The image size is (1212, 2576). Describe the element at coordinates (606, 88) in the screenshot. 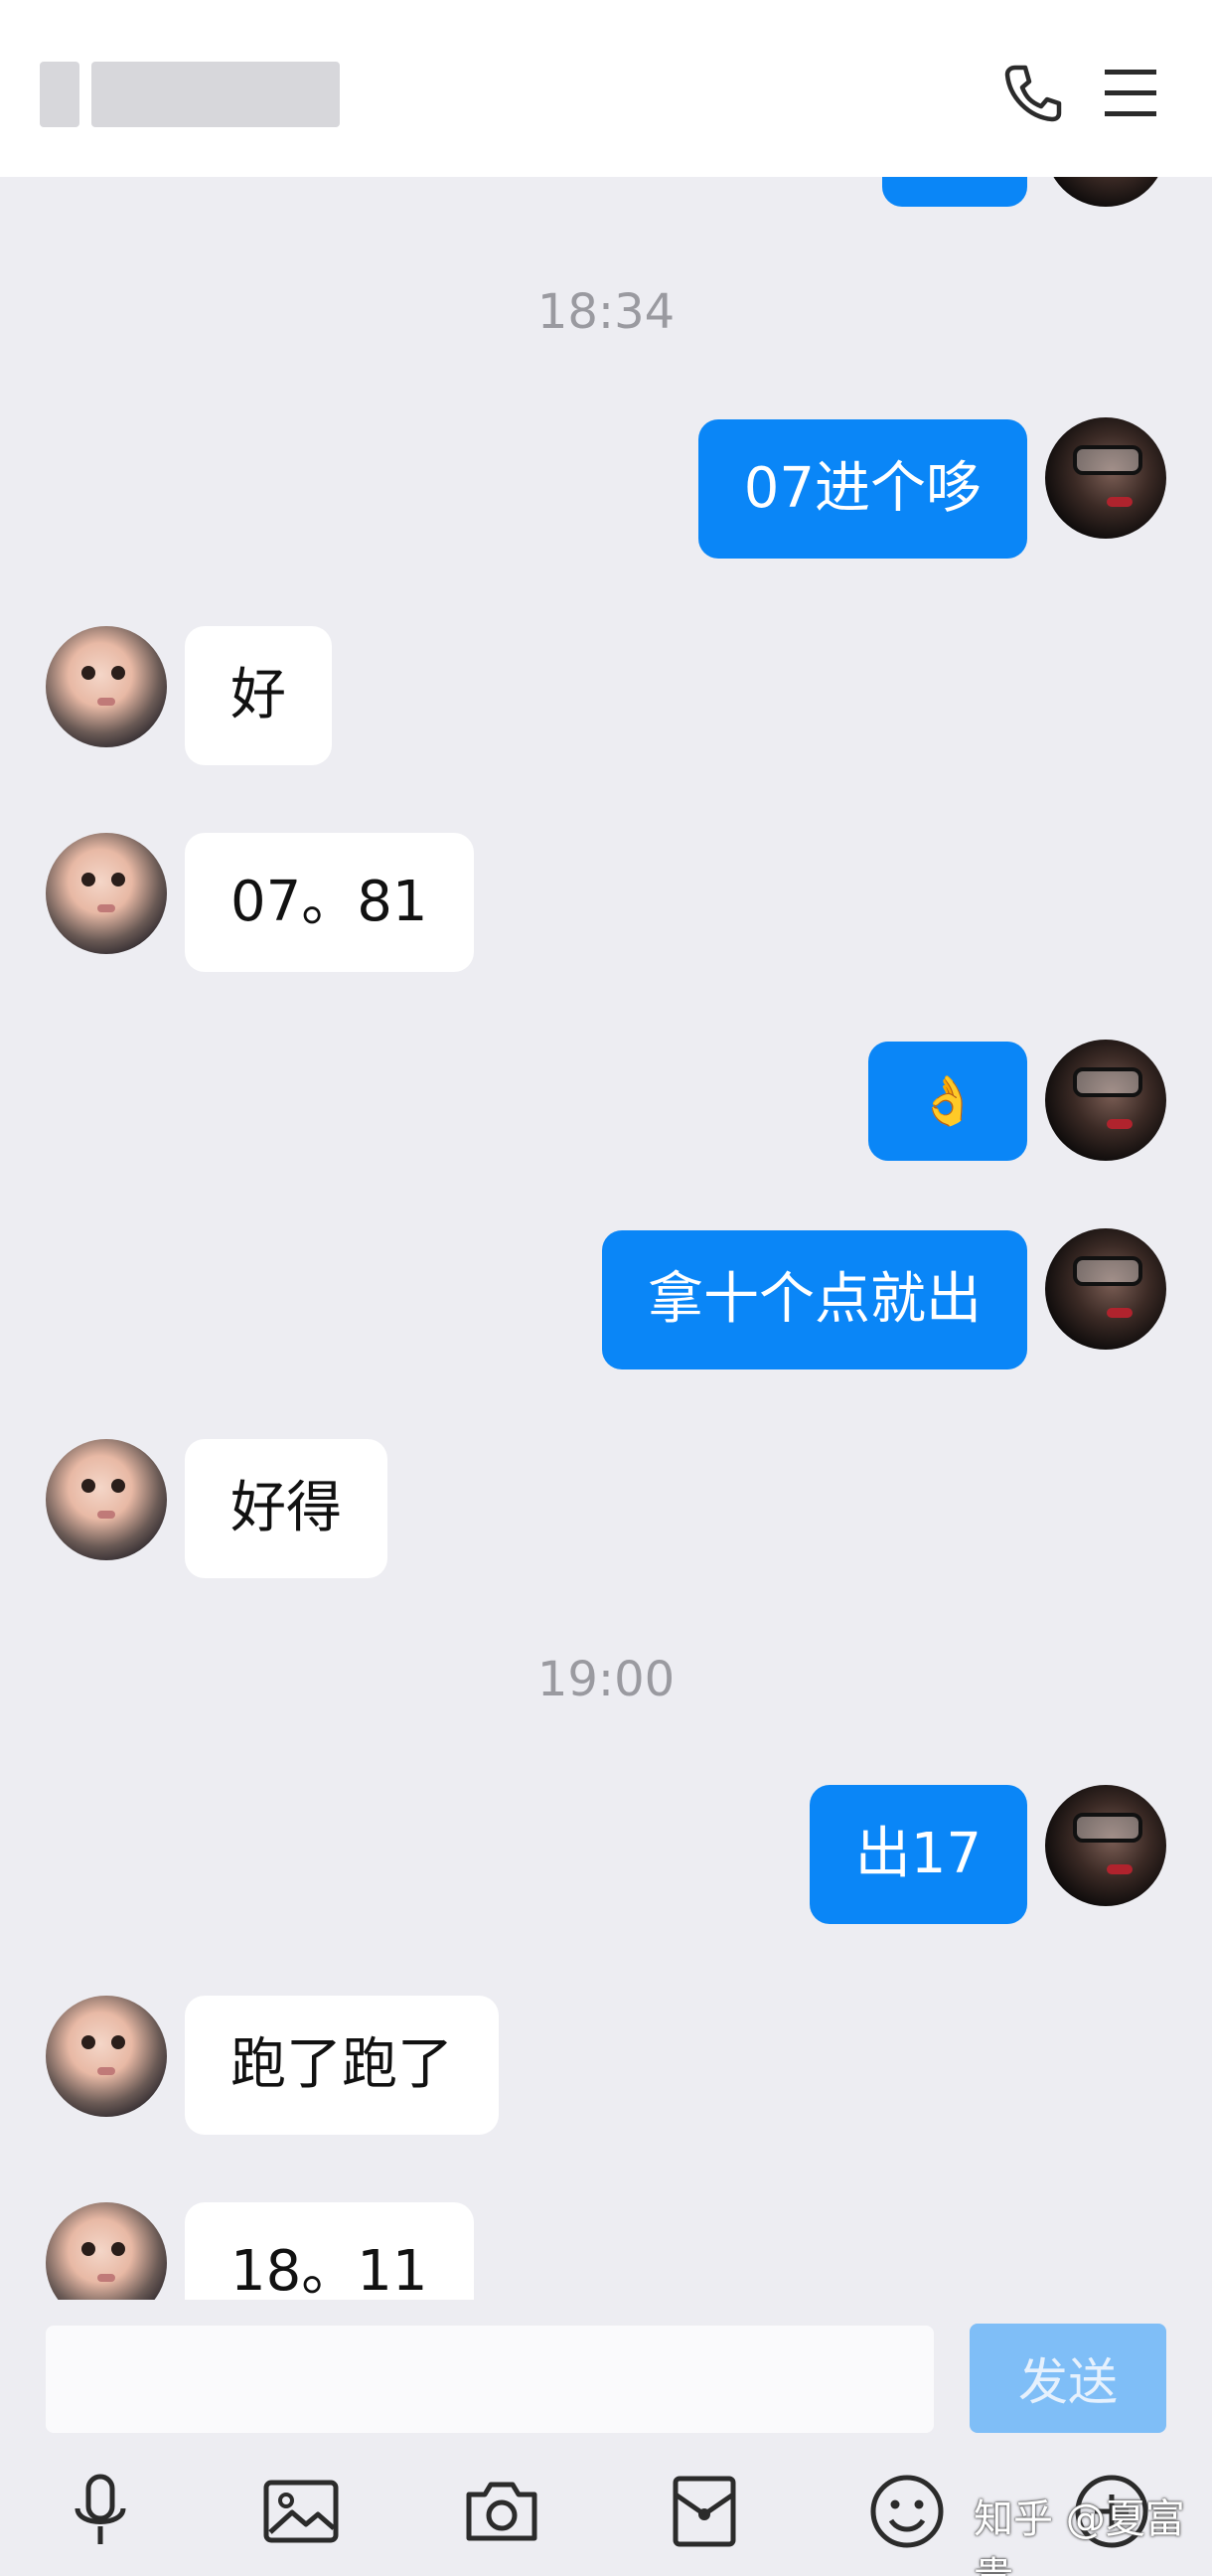

I see `chat-header` at that location.